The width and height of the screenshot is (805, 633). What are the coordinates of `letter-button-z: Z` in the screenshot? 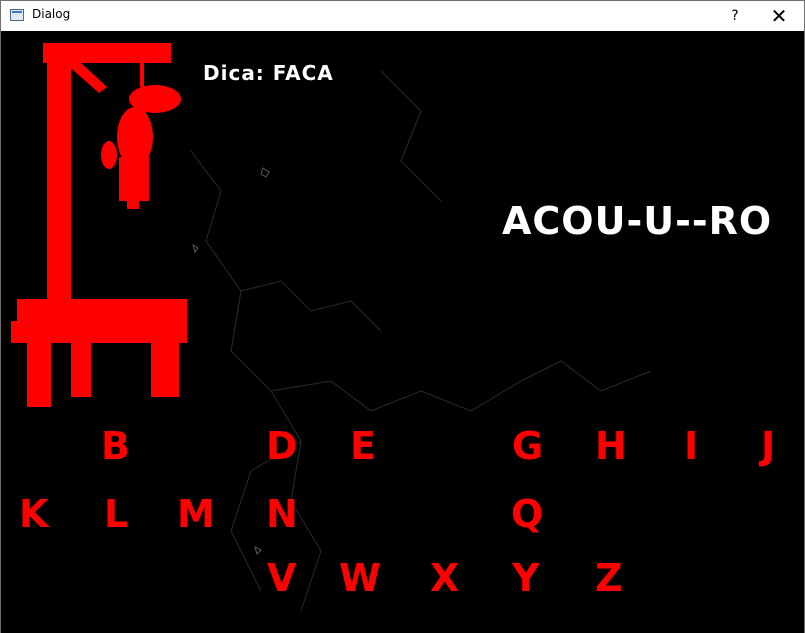 It's located at (609, 578).